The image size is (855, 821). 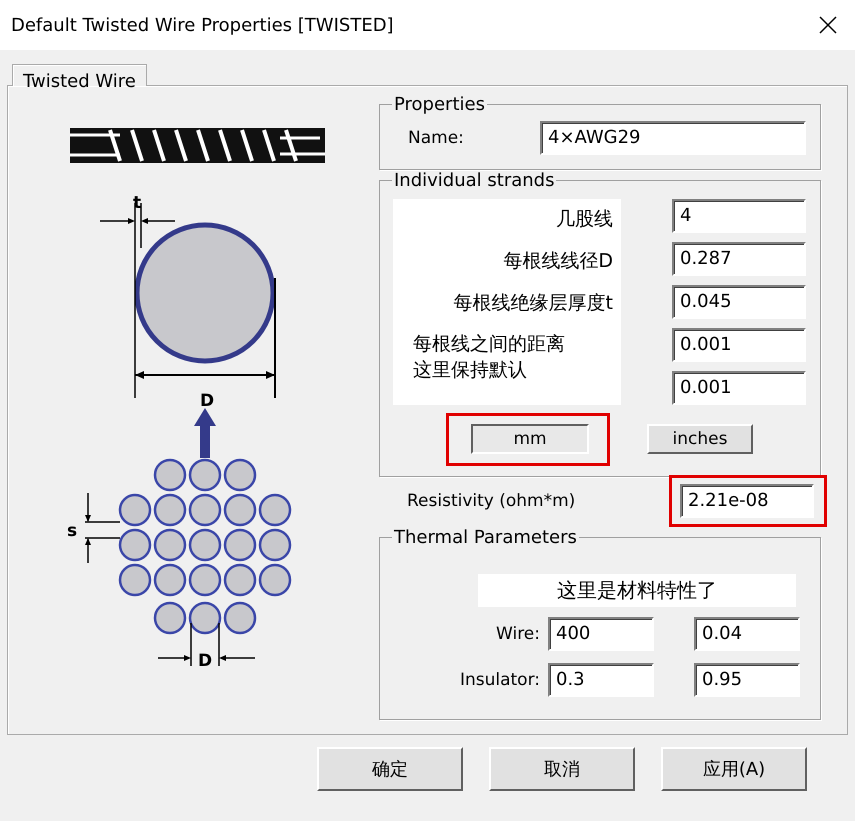 I want to click on group-title: Thermal Parameters, so click(x=485, y=537).